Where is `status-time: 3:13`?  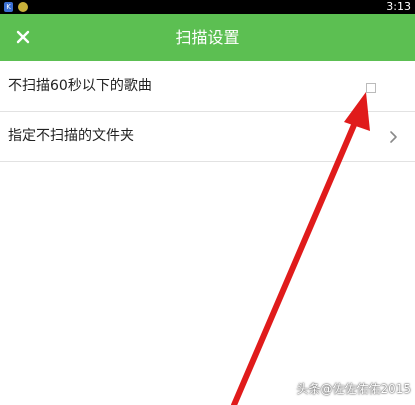
status-time: 3:13 is located at coordinates (398, 6).